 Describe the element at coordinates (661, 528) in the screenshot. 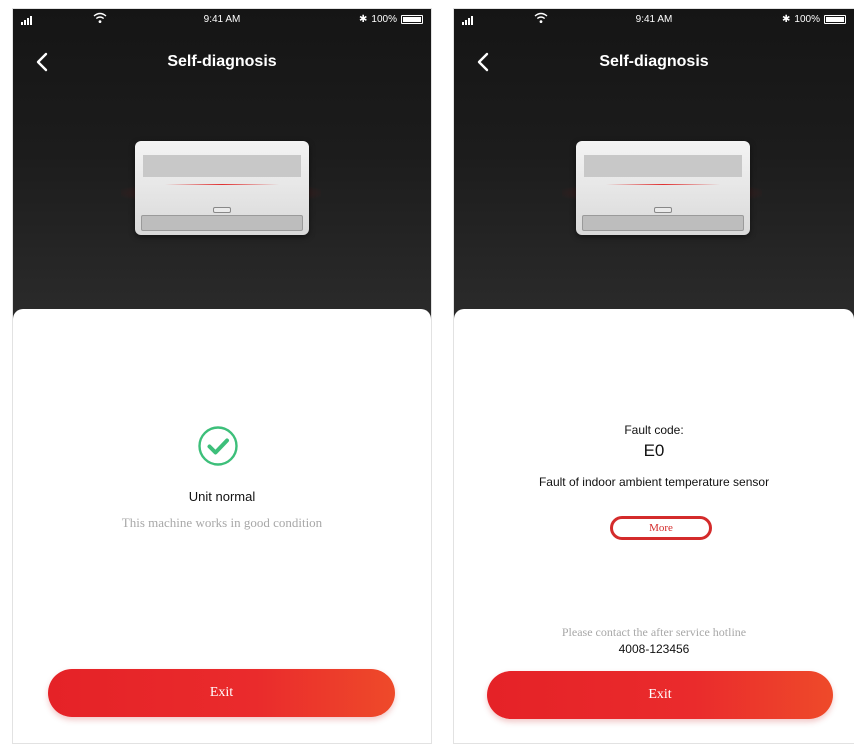

I see `more-button: More` at that location.